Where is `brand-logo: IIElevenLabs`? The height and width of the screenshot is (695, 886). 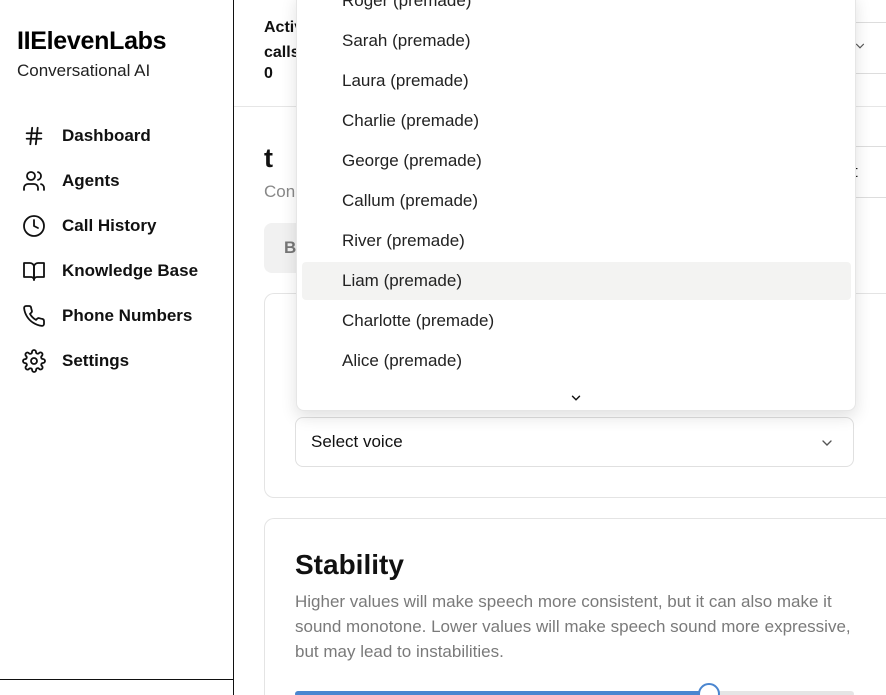 brand-logo: IIElevenLabs is located at coordinates (92, 41).